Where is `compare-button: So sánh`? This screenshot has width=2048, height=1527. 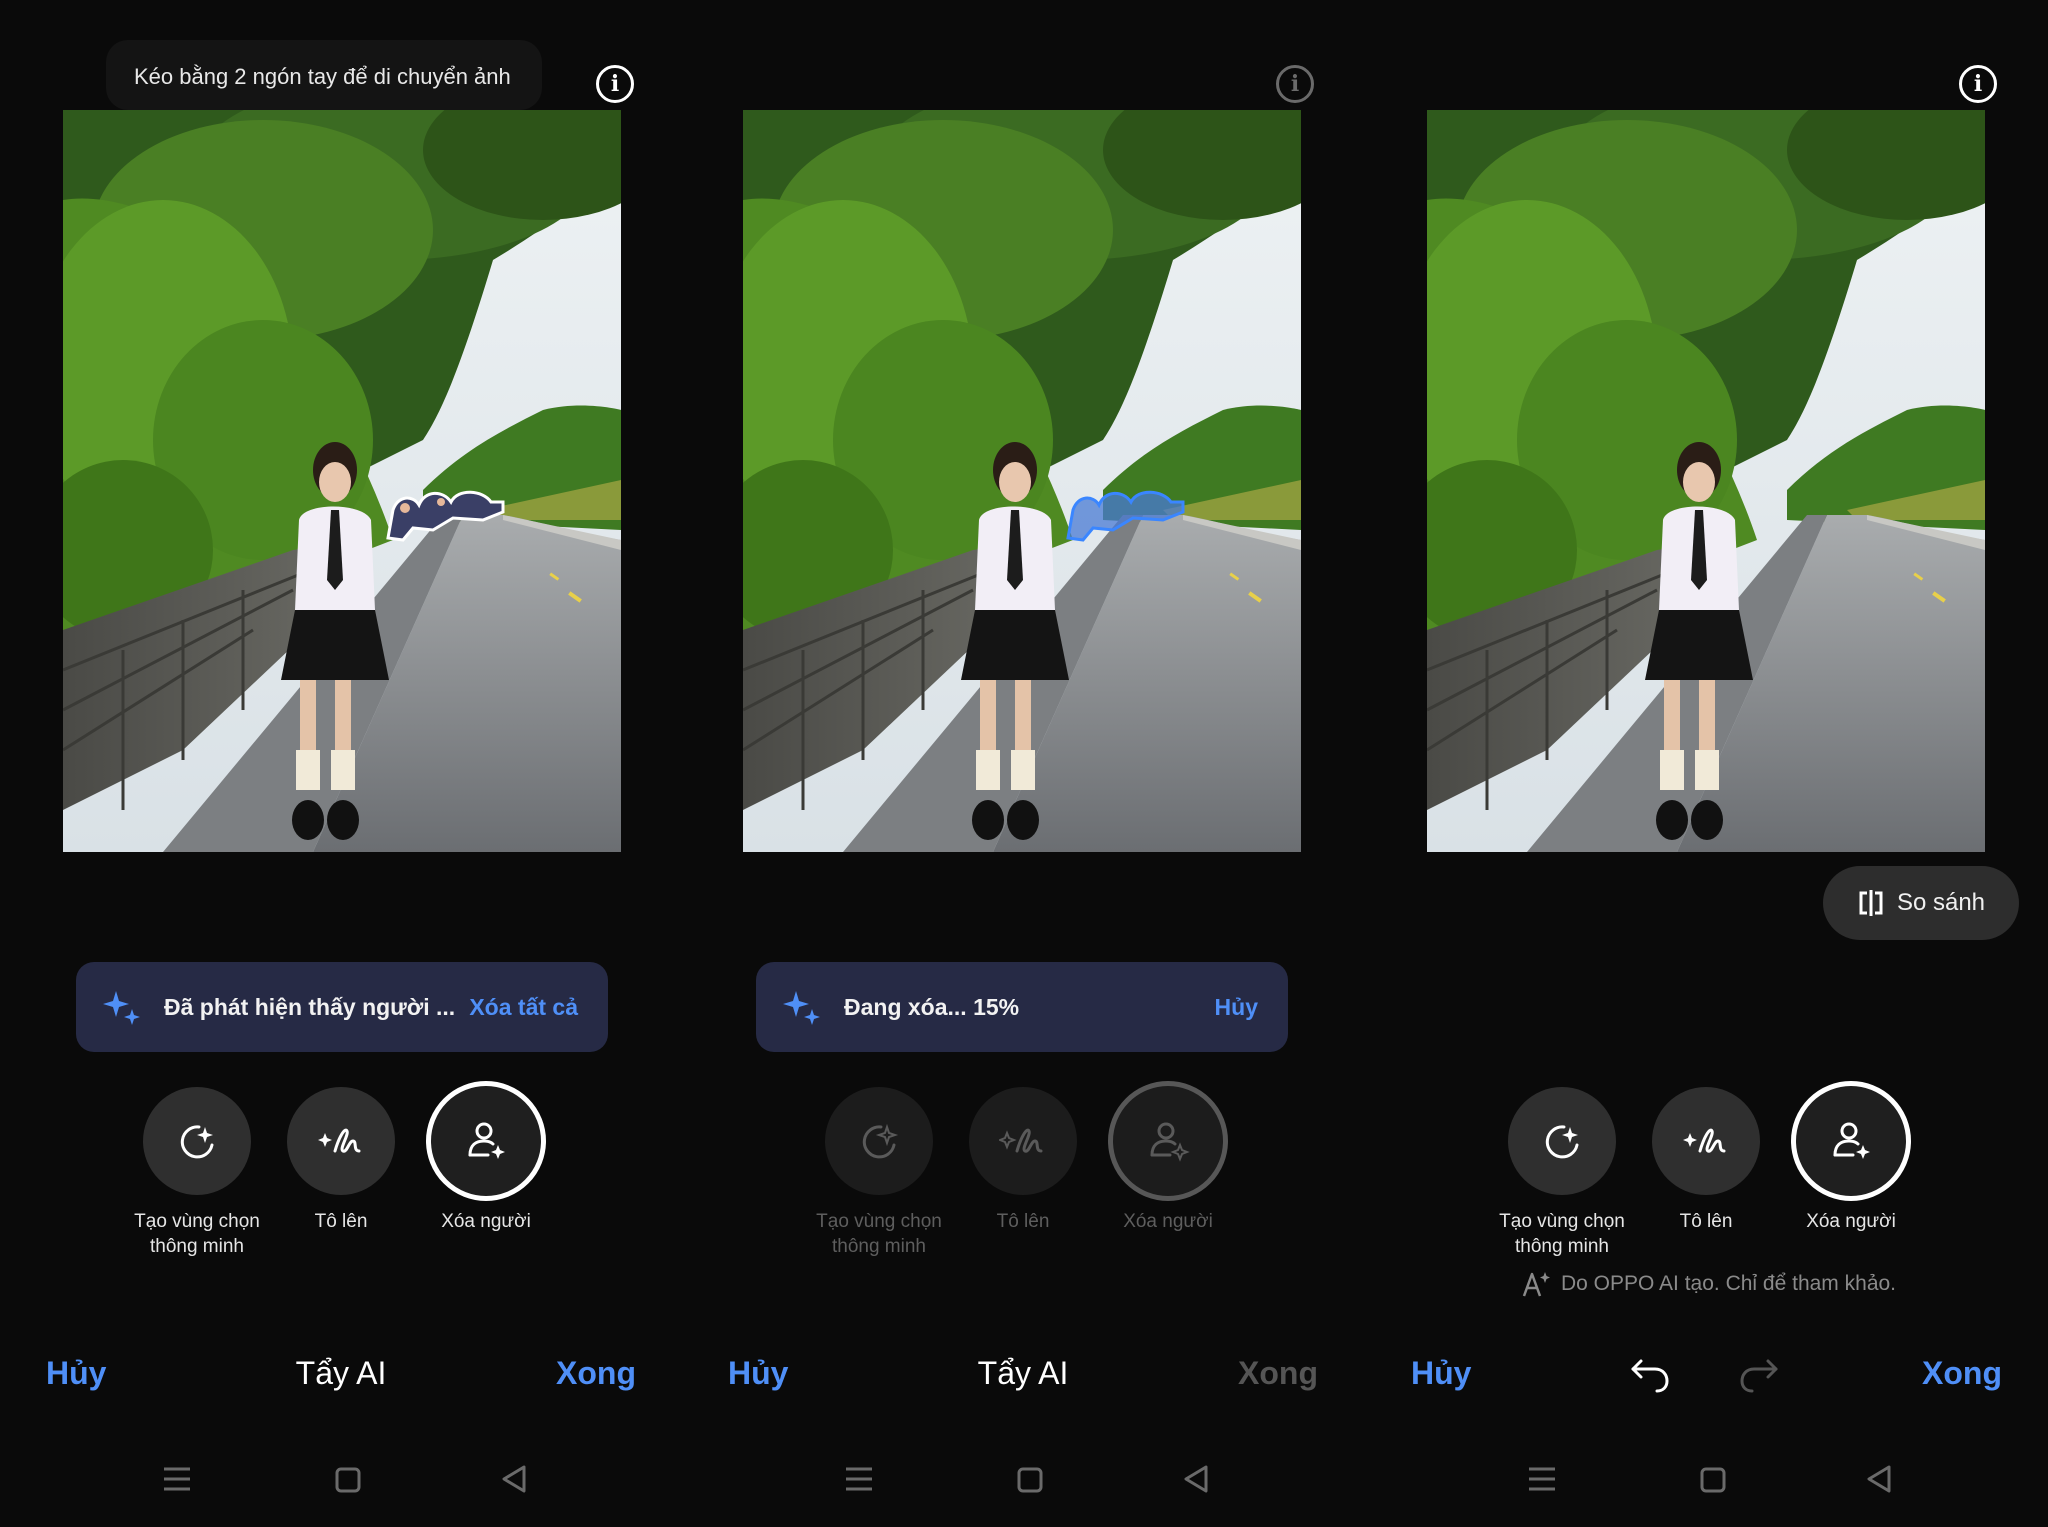 compare-button: So sánh is located at coordinates (1921, 903).